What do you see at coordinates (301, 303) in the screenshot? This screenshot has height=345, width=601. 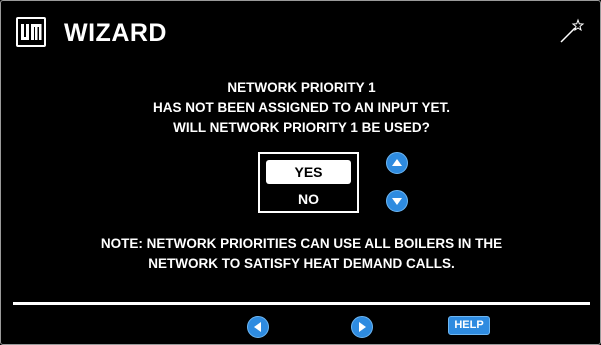 I see `footer-divider` at bounding box center [301, 303].